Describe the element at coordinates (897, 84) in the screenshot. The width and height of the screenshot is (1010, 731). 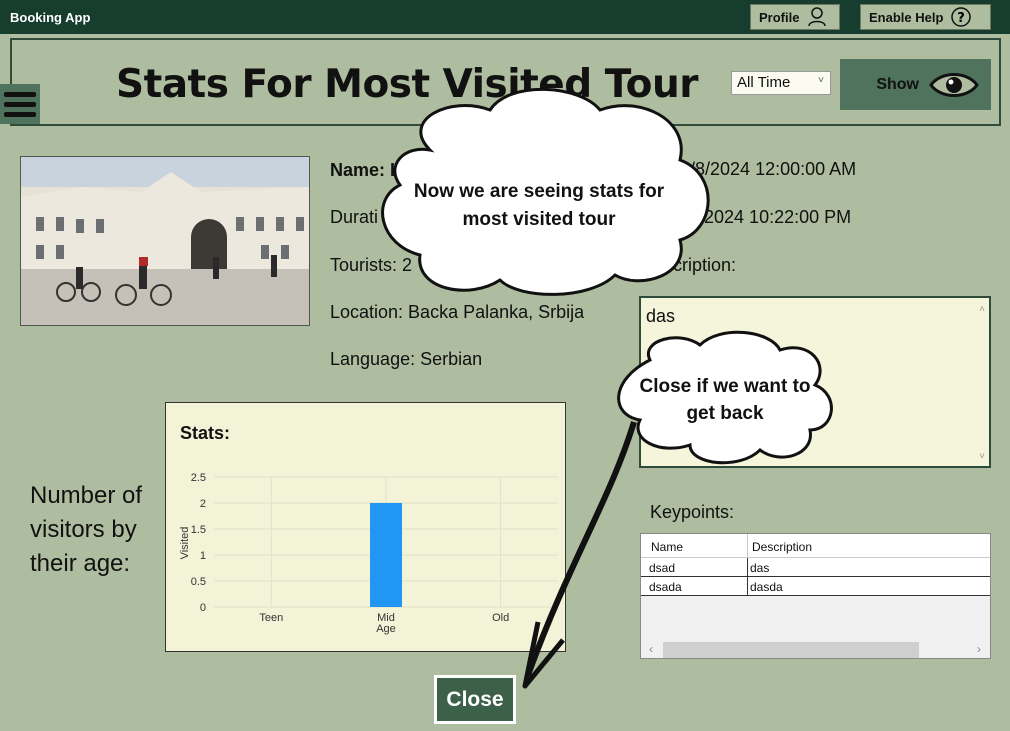
I see `show-label: Show` at that location.